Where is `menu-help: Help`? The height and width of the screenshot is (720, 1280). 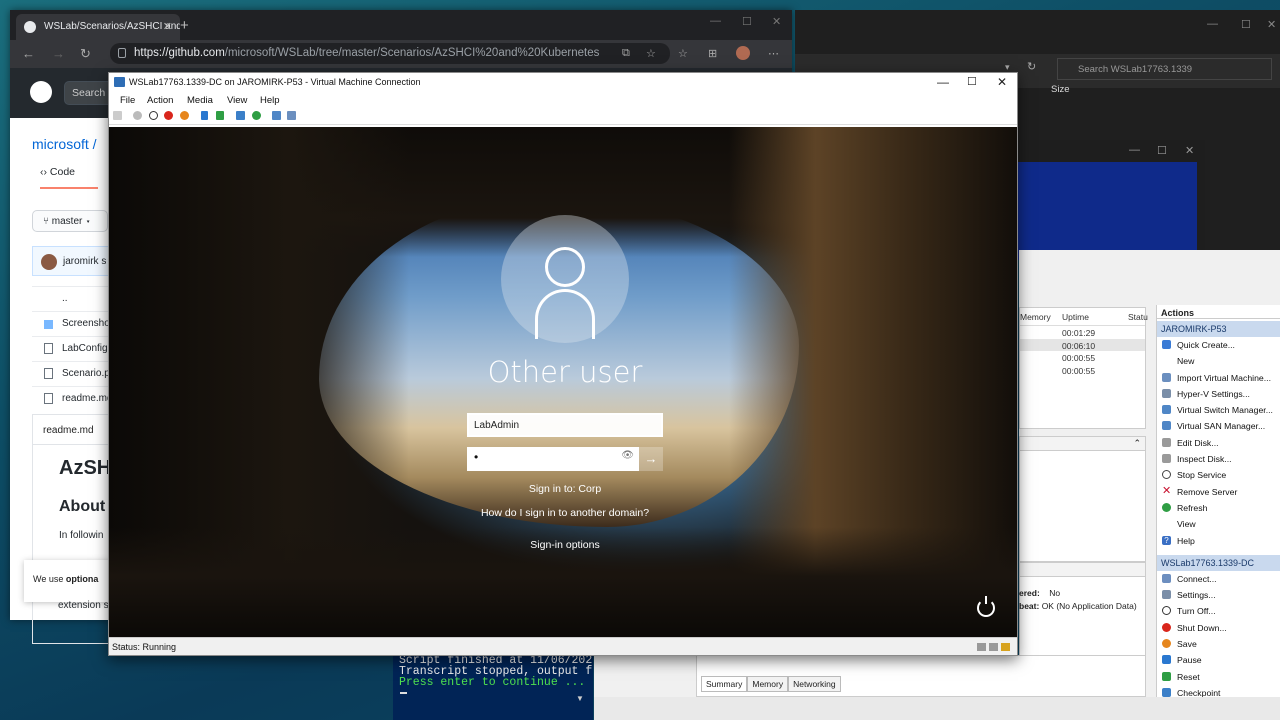
menu-help: Help is located at coordinates (270, 100).